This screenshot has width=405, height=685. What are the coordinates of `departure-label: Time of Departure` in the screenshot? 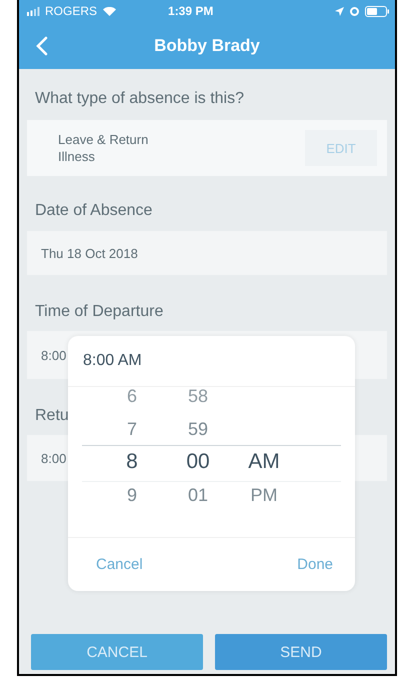 It's located at (99, 312).